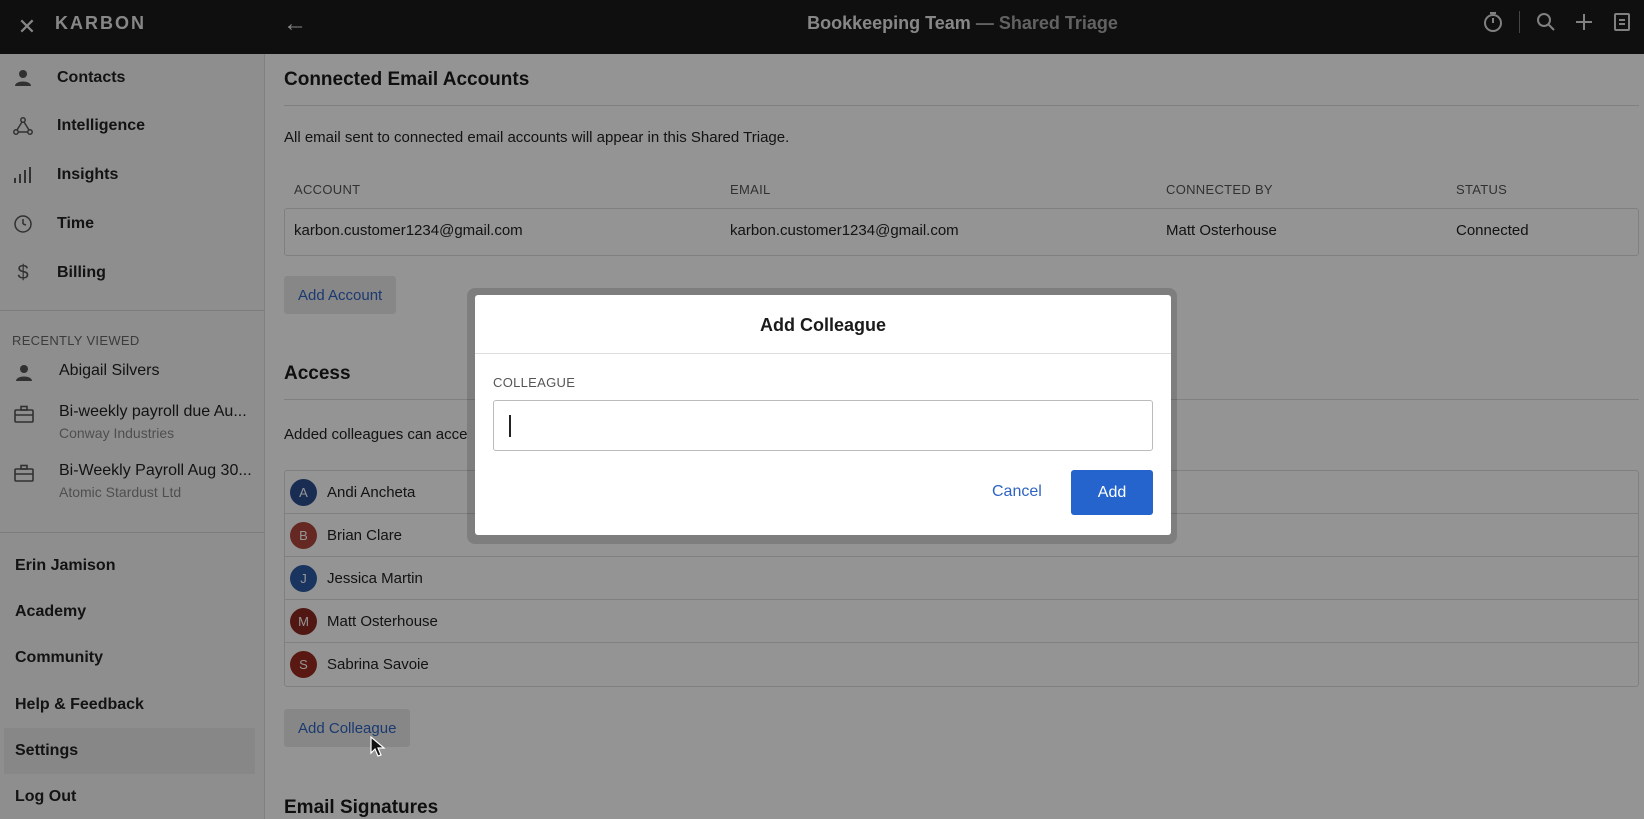 Image resolution: width=1644 pixels, height=819 pixels. I want to click on text-cursor, so click(510, 426).